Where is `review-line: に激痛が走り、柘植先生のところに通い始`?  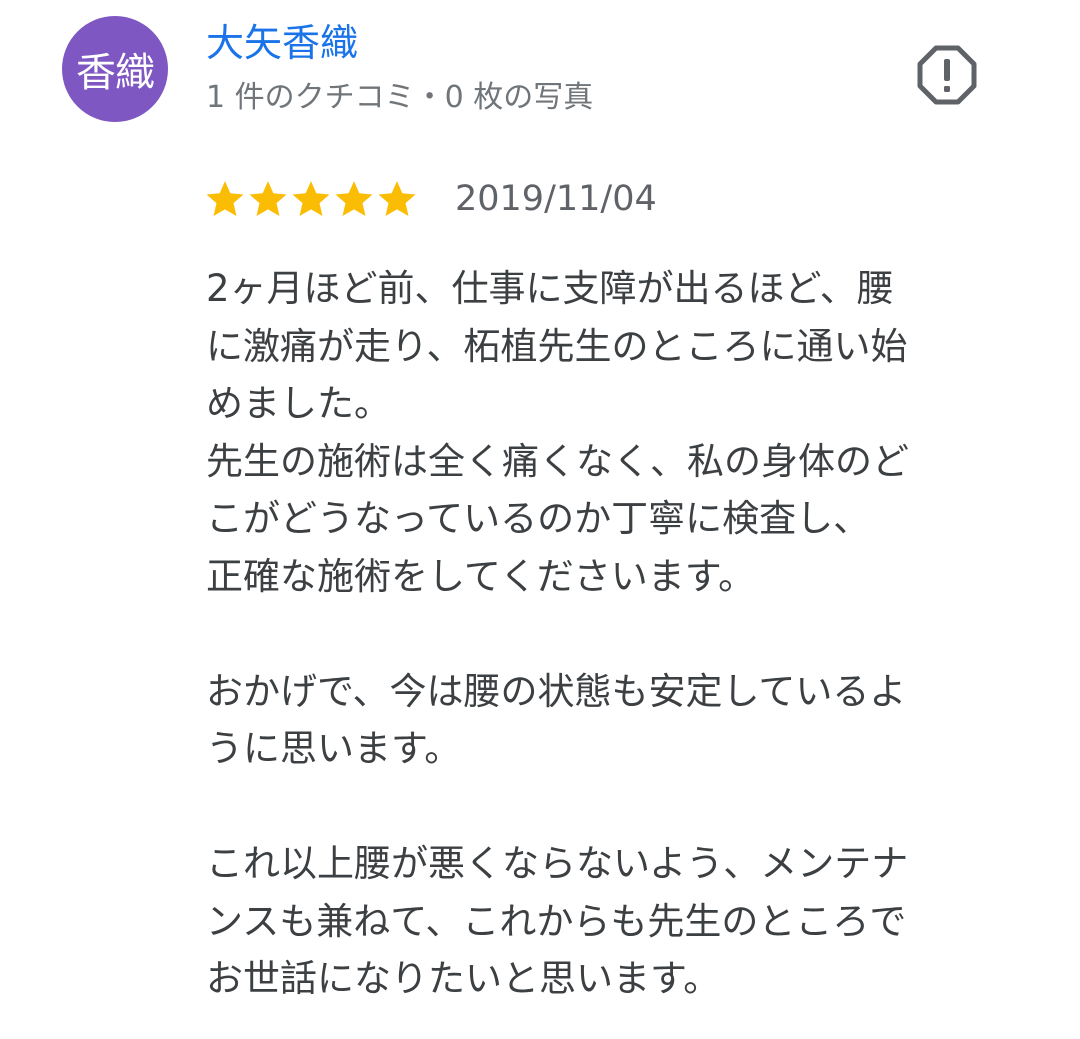 review-line: に激痛が走り、柘植先生のところに通い始 is located at coordinates (557, 346).